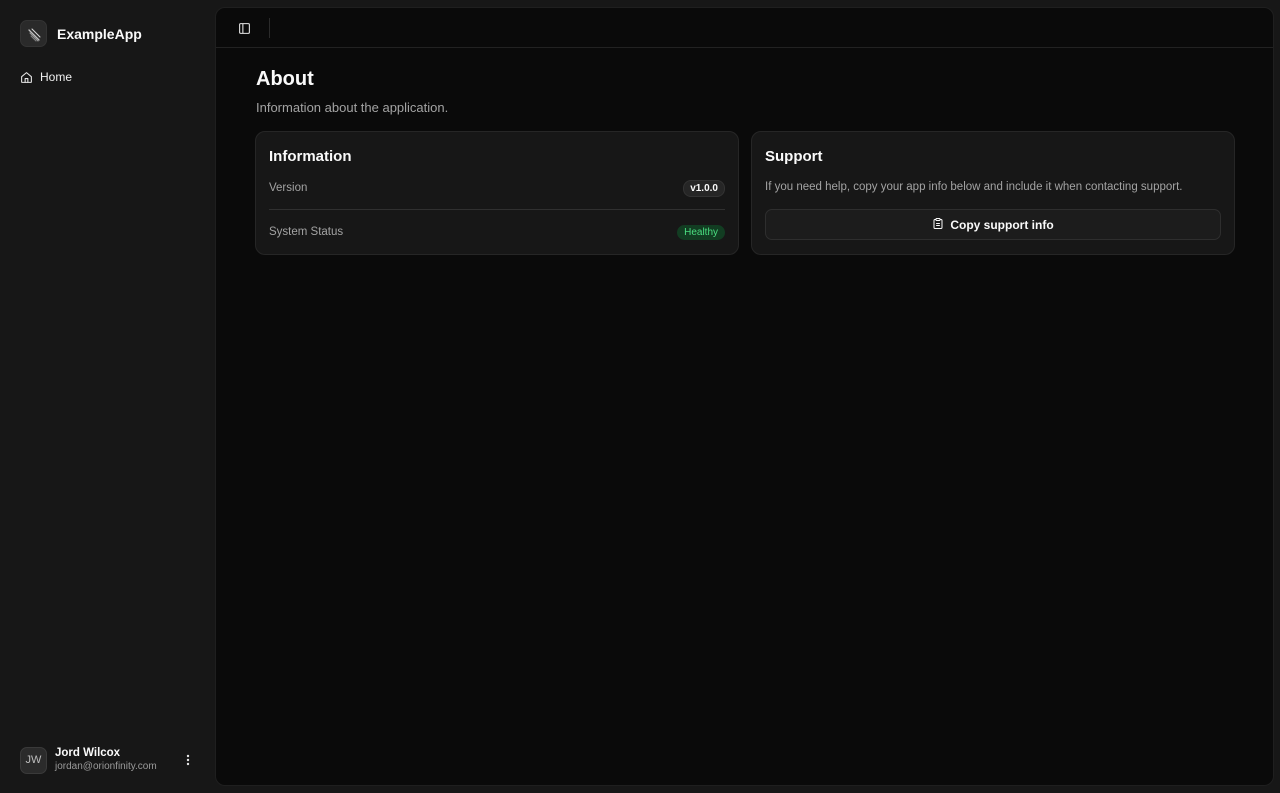 This screenshot has width=1280, height=793. I want to click on copy-support-info-button: Copy support info, so click(993, 224).